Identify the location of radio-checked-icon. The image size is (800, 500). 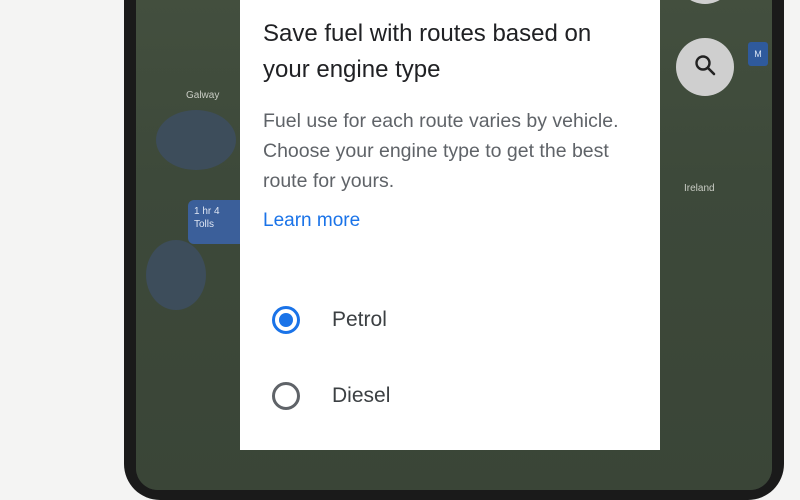
(286, 320).